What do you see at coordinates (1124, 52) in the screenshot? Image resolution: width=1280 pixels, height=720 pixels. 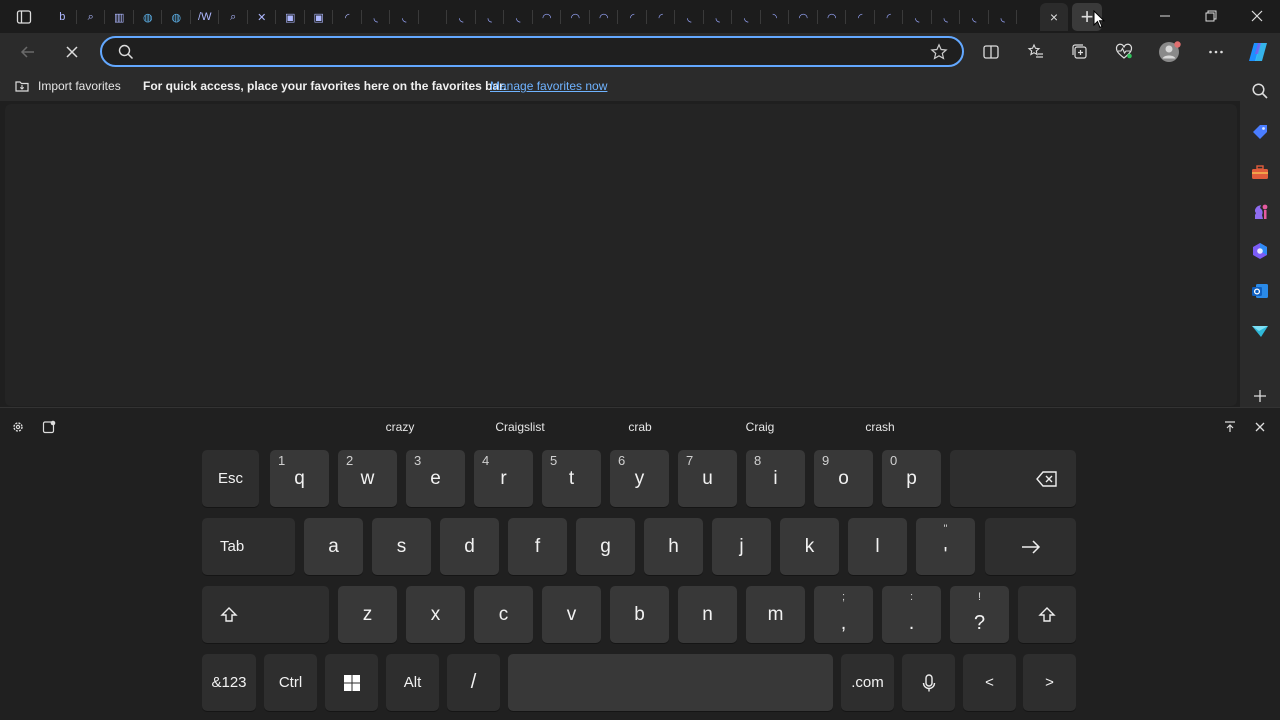 I see `browser-essentials-button` at bounding box center [1124, 52].